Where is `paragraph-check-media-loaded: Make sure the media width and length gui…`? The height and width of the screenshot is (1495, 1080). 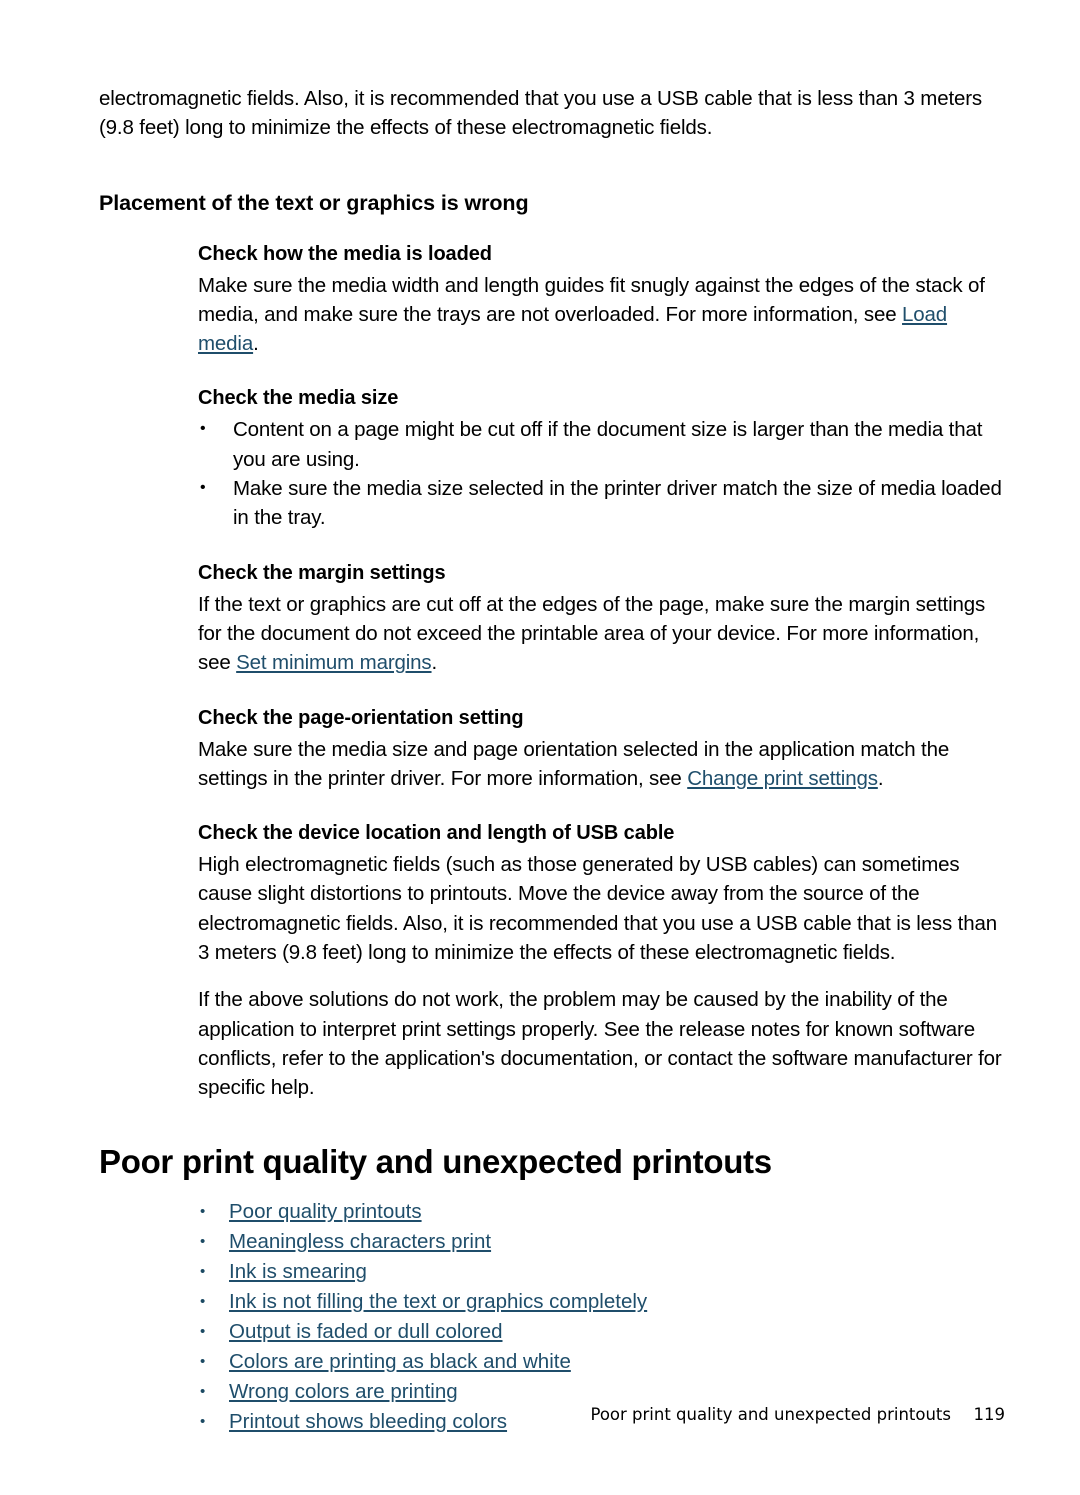 paragraph-check-media-loaded: Make sure the media width and length gui… is located at coordinates (601, 315).